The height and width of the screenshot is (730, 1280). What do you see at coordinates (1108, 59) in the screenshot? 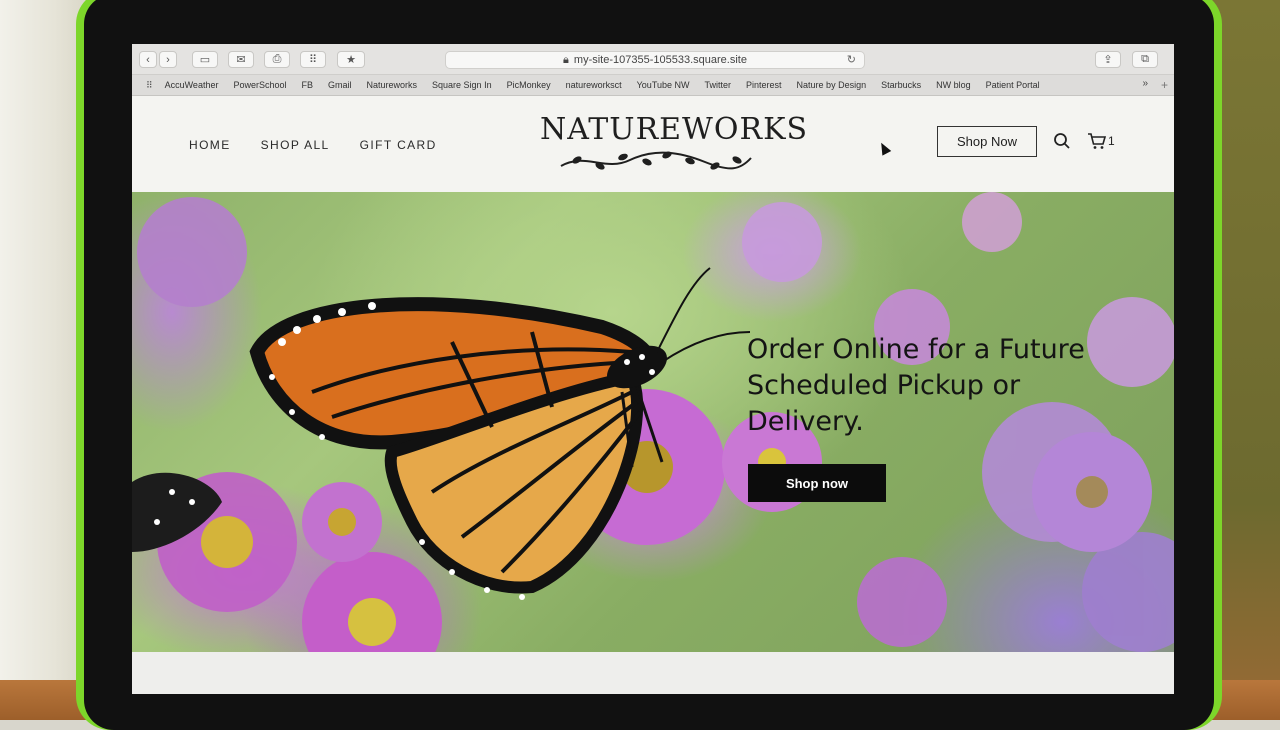
I see `share-icon: ⇪` at bounding box center [1108, 59].